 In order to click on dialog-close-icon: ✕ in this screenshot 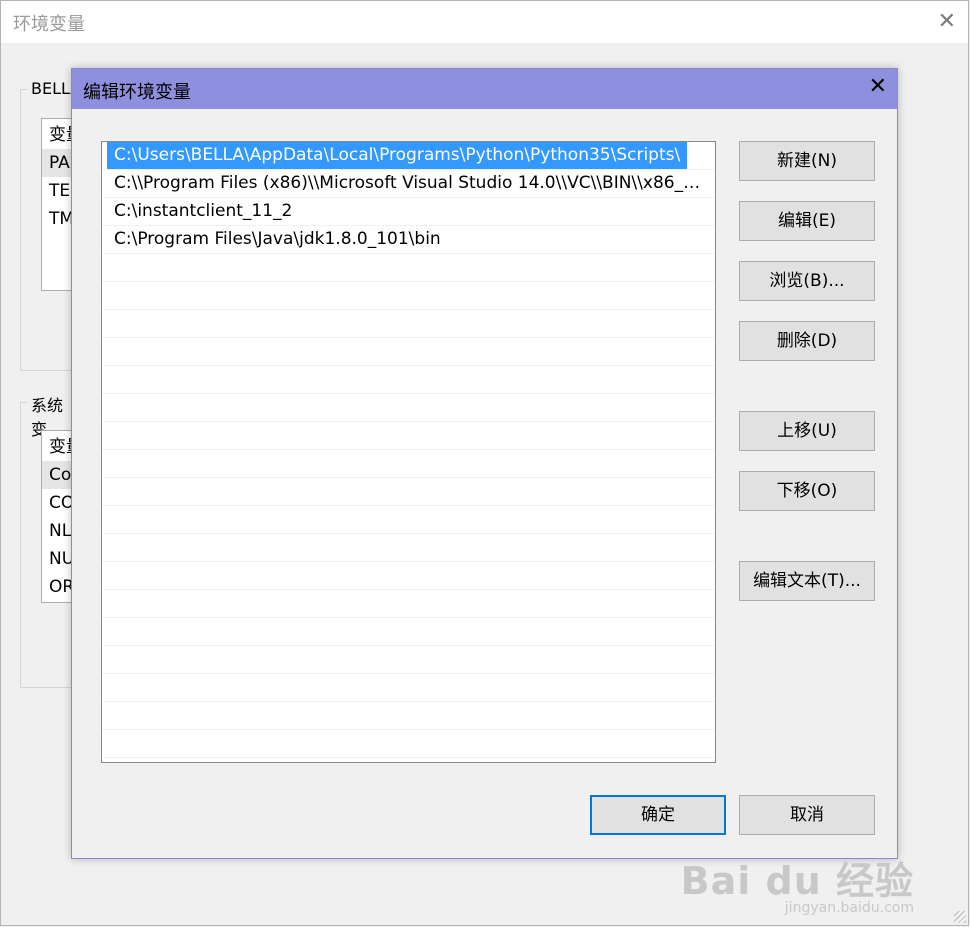, I will do `click(878, 87)`.